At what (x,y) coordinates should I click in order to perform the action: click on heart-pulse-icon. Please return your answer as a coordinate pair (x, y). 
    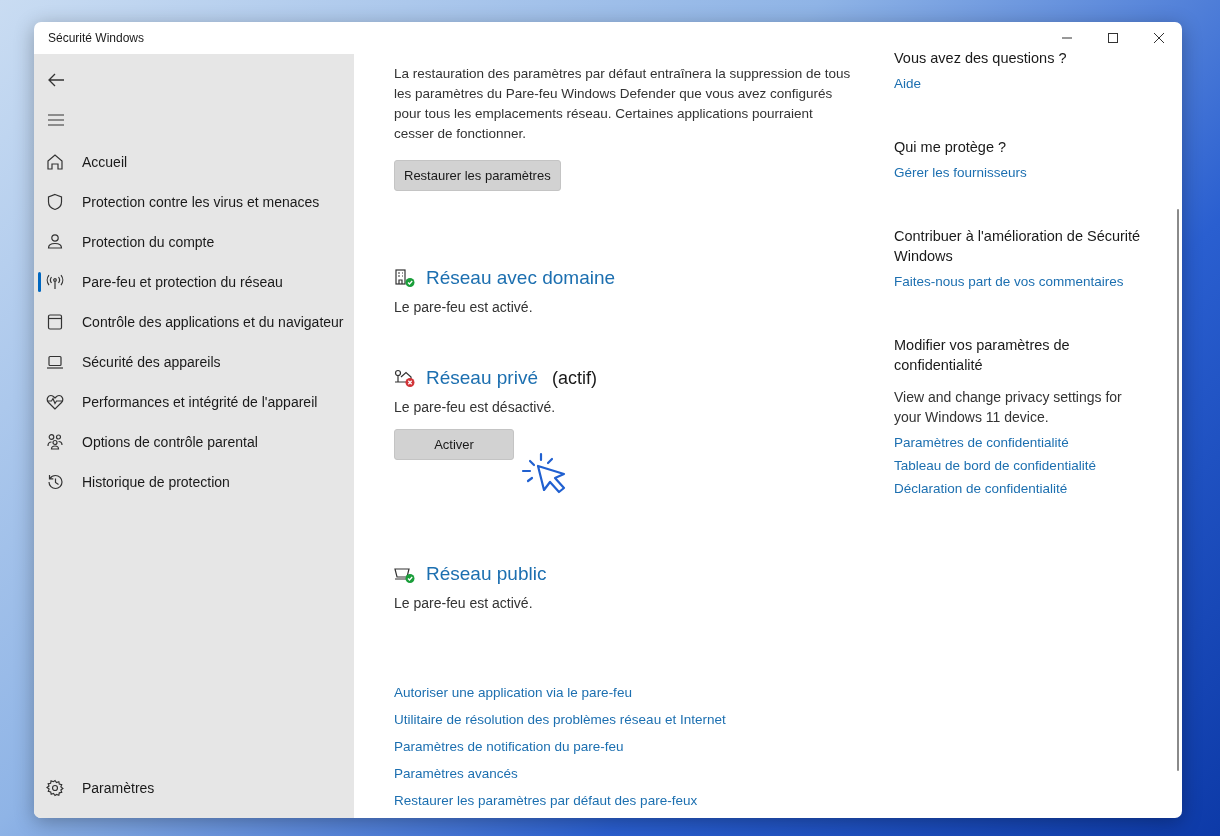
    Looking at the image, I should click on (55, 402).